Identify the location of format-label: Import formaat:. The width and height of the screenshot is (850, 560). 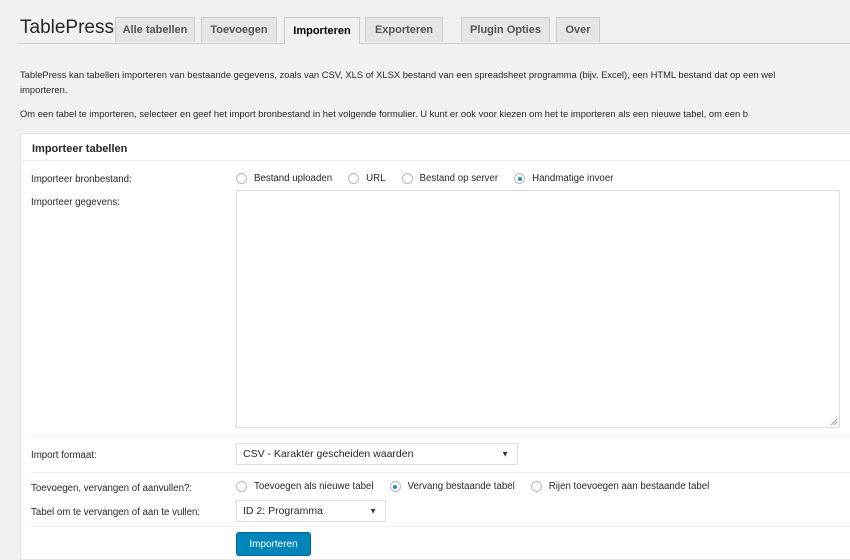
(64, 455).